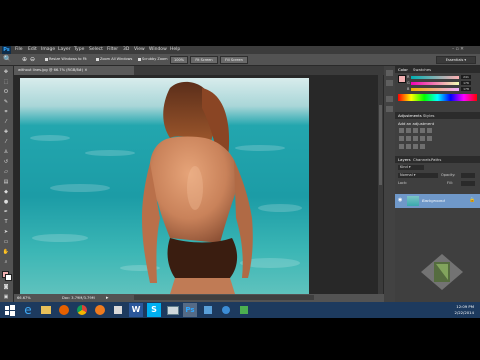 The height and width of the screenshot is (360, 480). What do you see at coordinates (153, 59) in the screenshot?
I see `scrubby-zoom-checkbox: Scrubby Zoom` at bounding box center [153, 59].